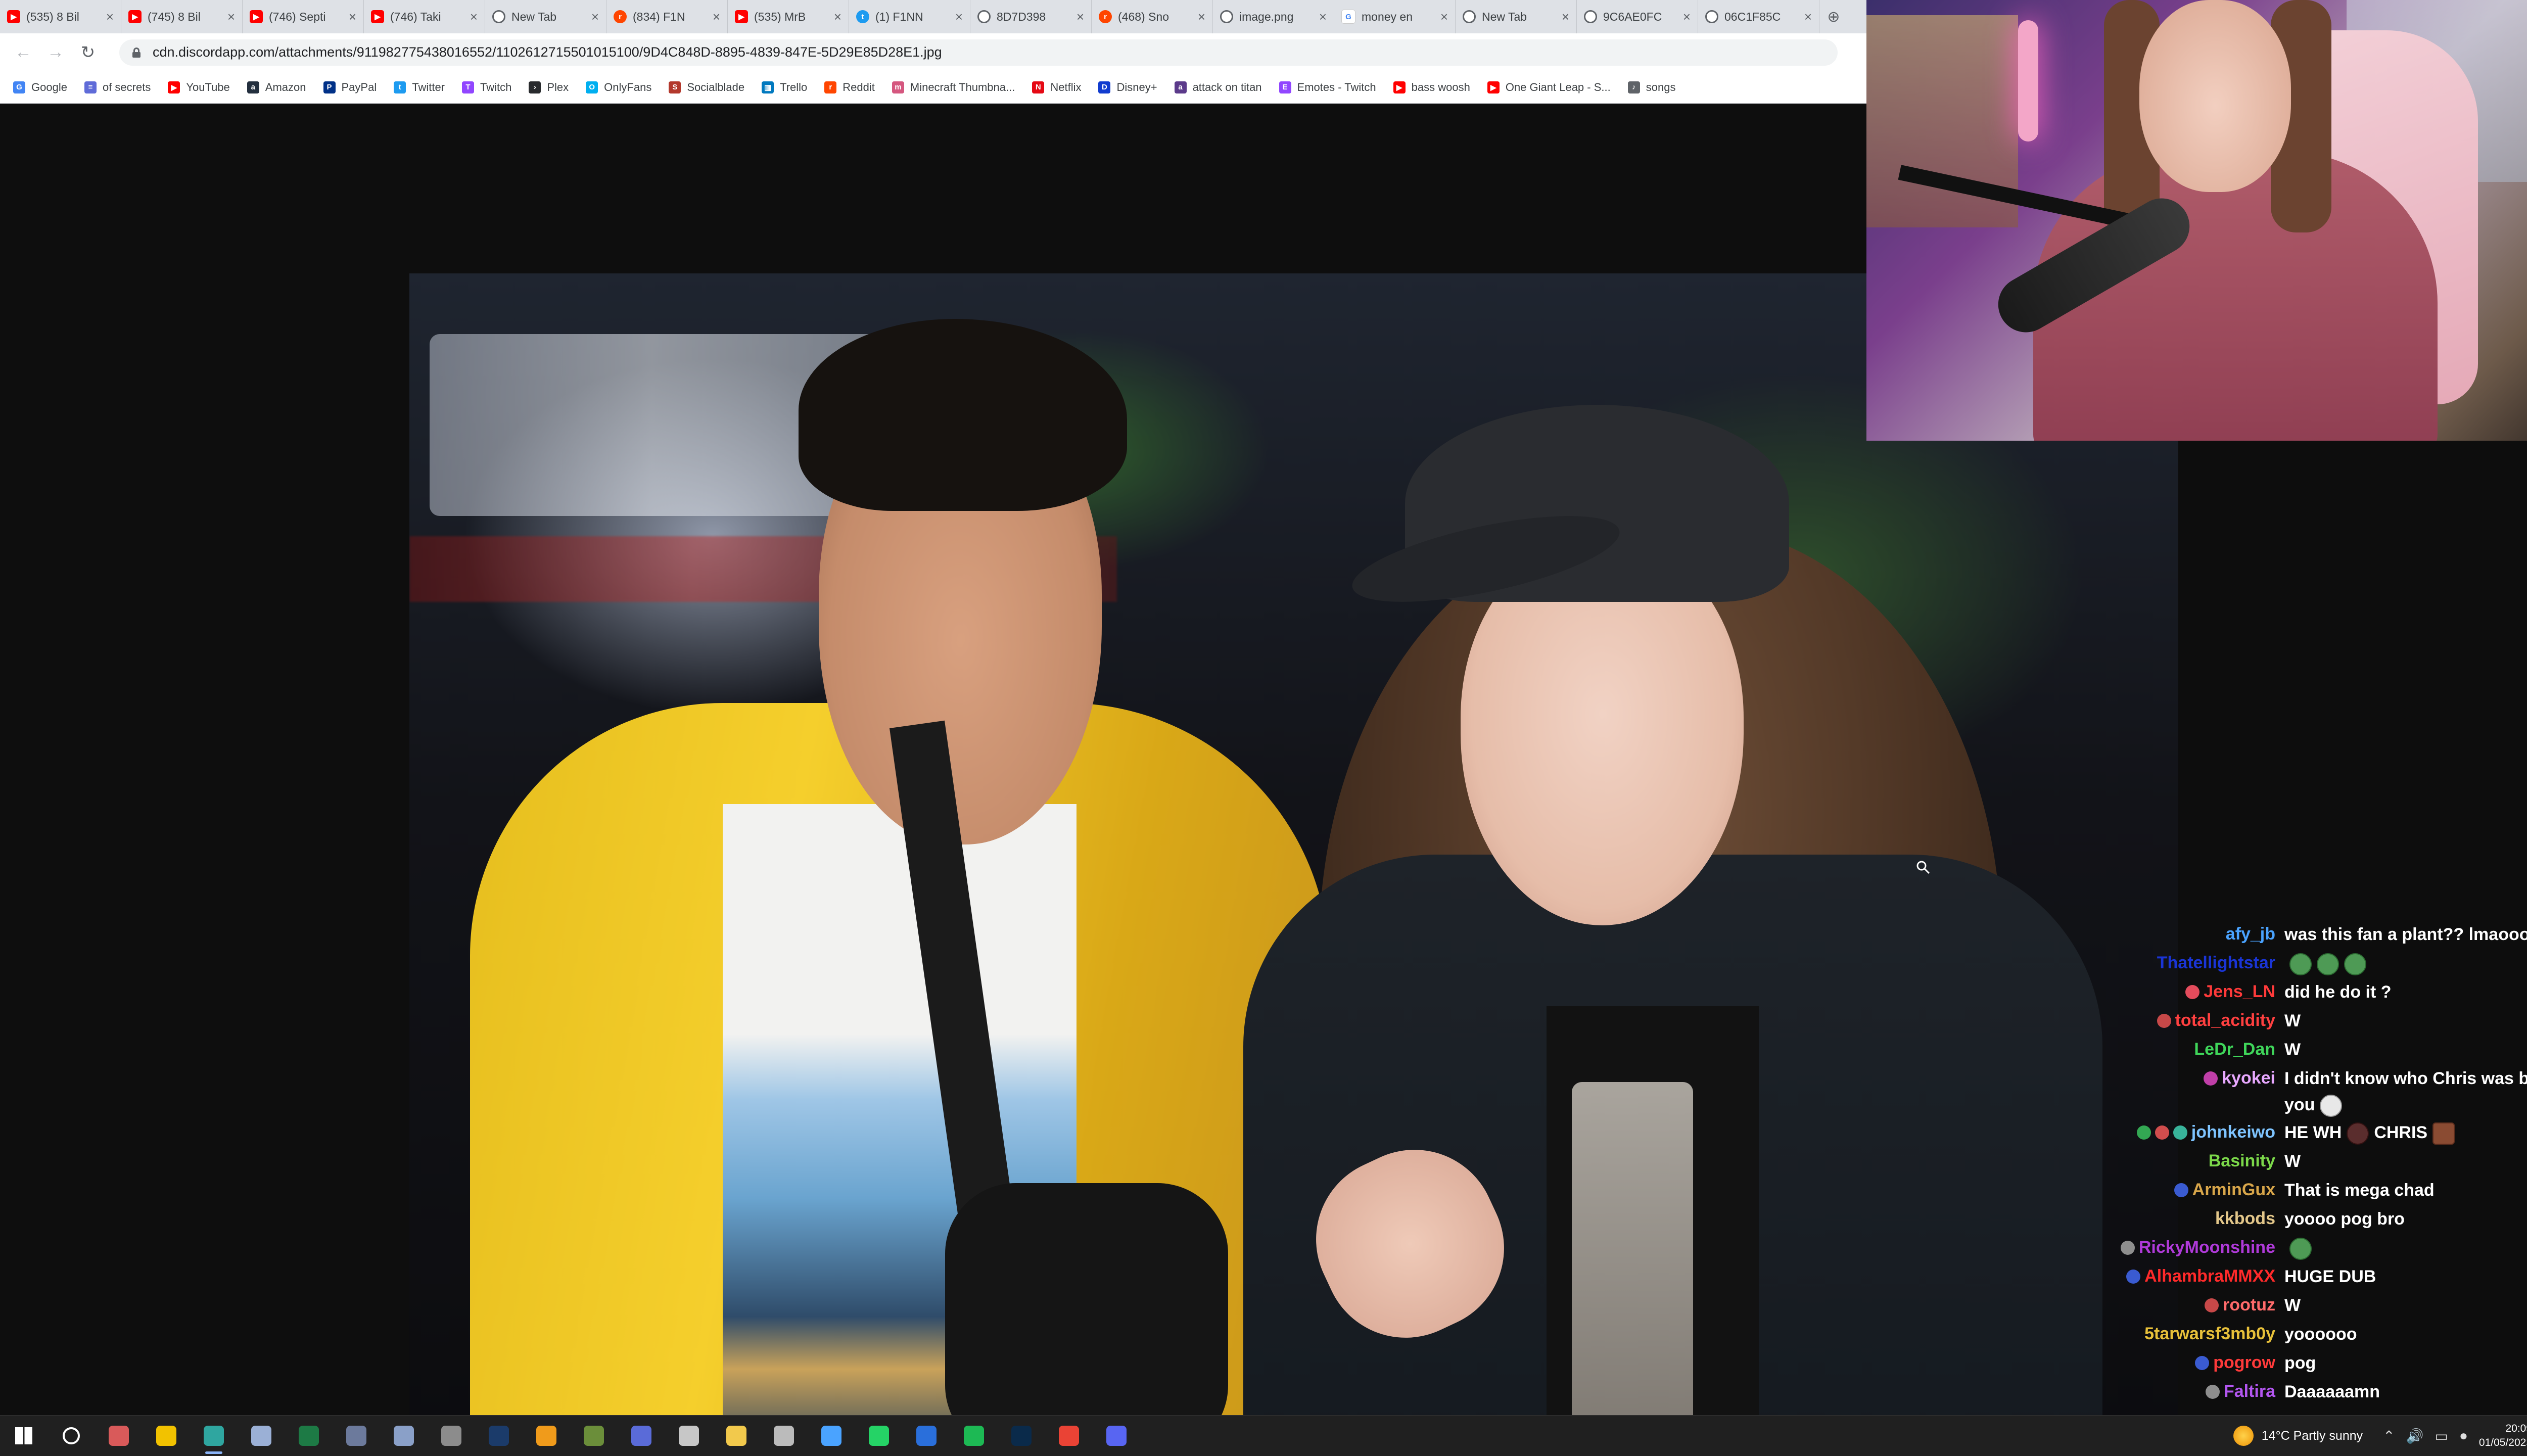  What do you see at coordinates (549, 87) in the screenshot?
I see `bookmark-item: › Plex` at bounding box center [549, 87].